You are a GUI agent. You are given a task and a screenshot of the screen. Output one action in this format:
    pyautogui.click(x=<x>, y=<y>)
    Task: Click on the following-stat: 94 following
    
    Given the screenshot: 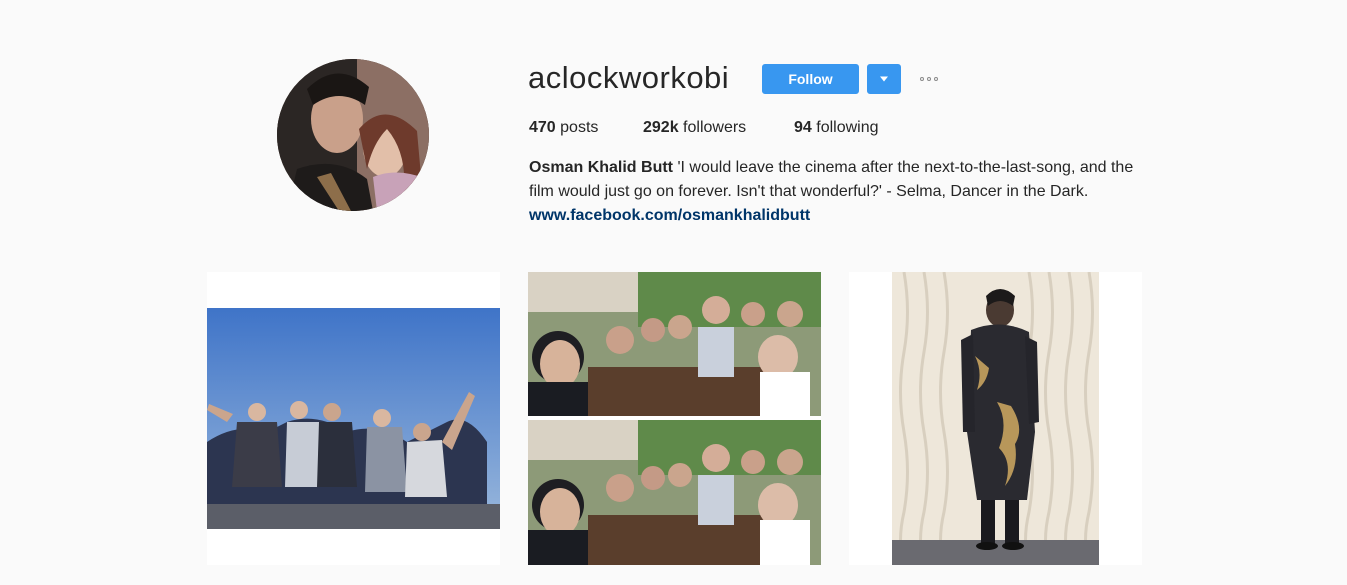 What is the action you would take?
    pyautogui.click(x=836, y=128)
    